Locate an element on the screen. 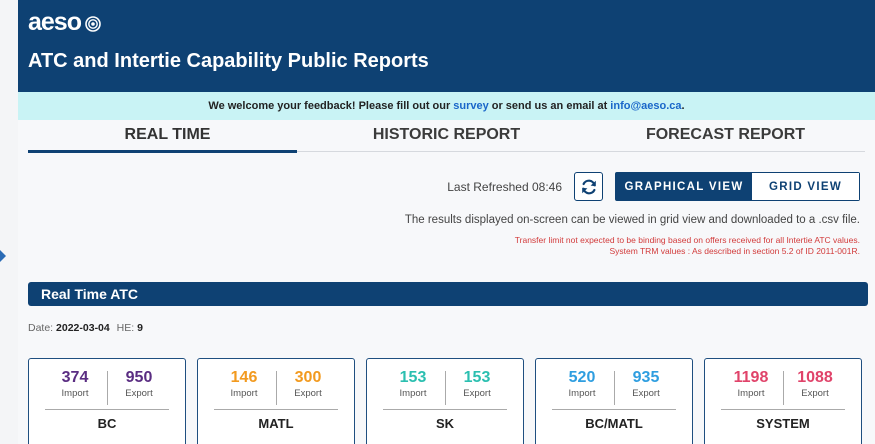 This screenshot has width=875, height=444. email-link: info@aeso.ca is located at coordinates (645, 106).